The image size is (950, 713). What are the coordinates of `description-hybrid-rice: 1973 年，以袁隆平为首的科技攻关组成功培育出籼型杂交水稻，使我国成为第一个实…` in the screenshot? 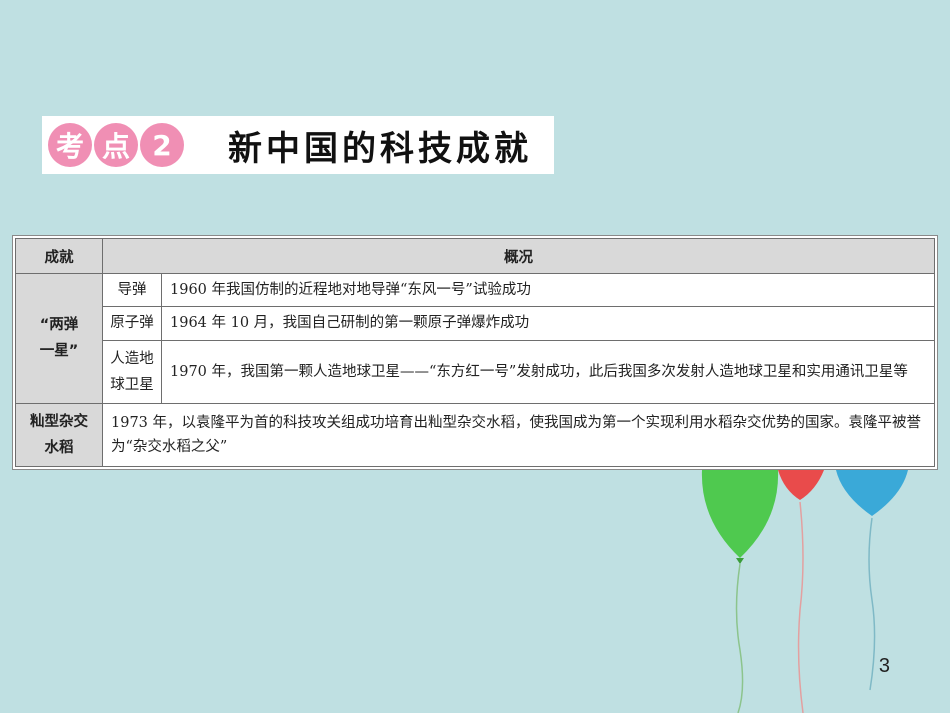 It's located at (518, 435).